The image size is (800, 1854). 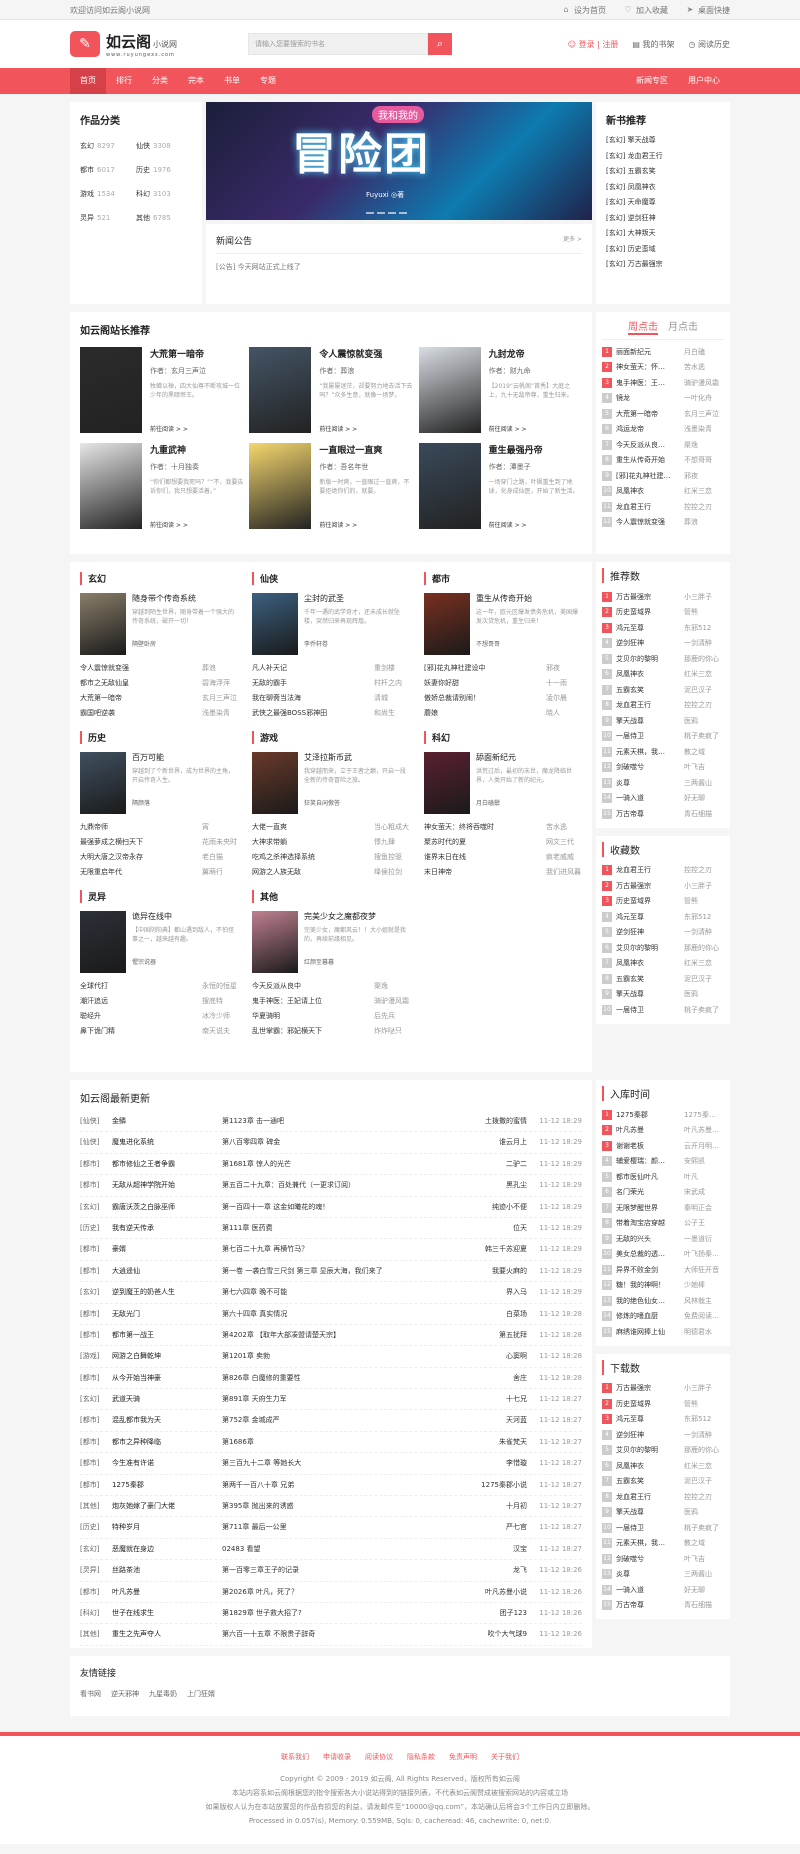 What do you see at coordinates (463, 1757) in the screenshot?
I see `footer-link: 免责声明` at bounding box center [463, 1757].